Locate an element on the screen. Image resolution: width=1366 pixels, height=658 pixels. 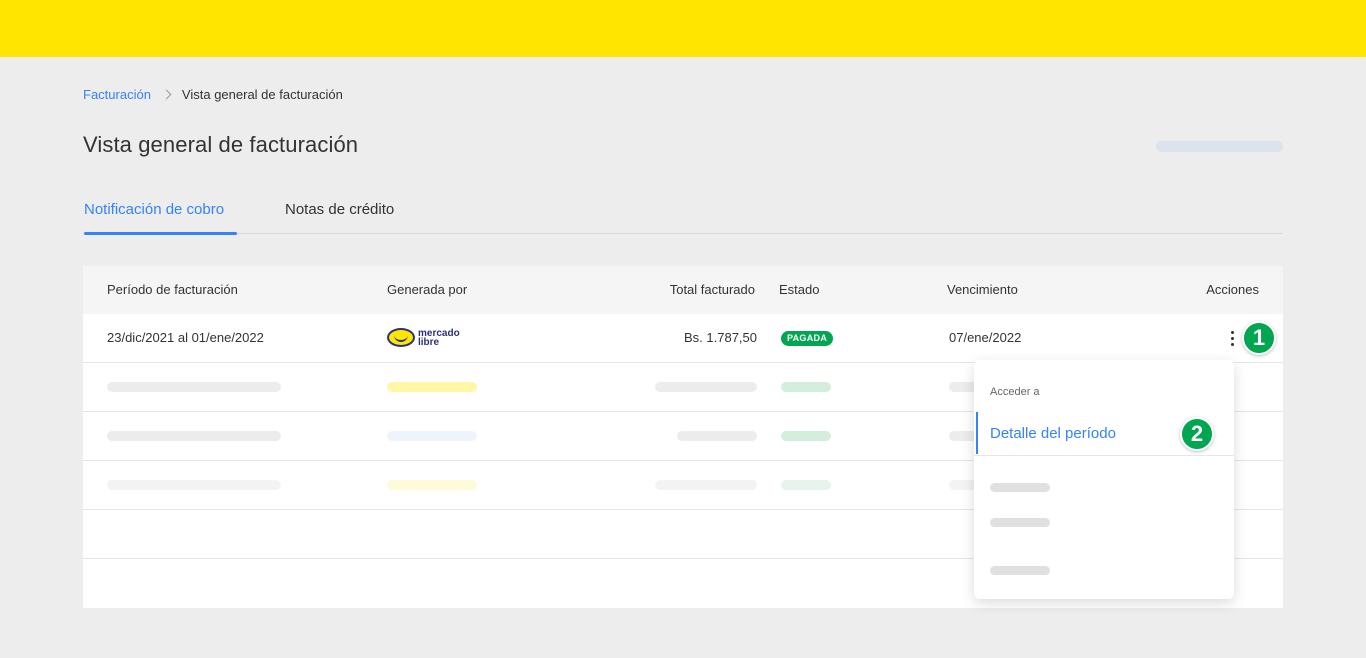
more-vertical-icon is located at coordinates (1232, 338).